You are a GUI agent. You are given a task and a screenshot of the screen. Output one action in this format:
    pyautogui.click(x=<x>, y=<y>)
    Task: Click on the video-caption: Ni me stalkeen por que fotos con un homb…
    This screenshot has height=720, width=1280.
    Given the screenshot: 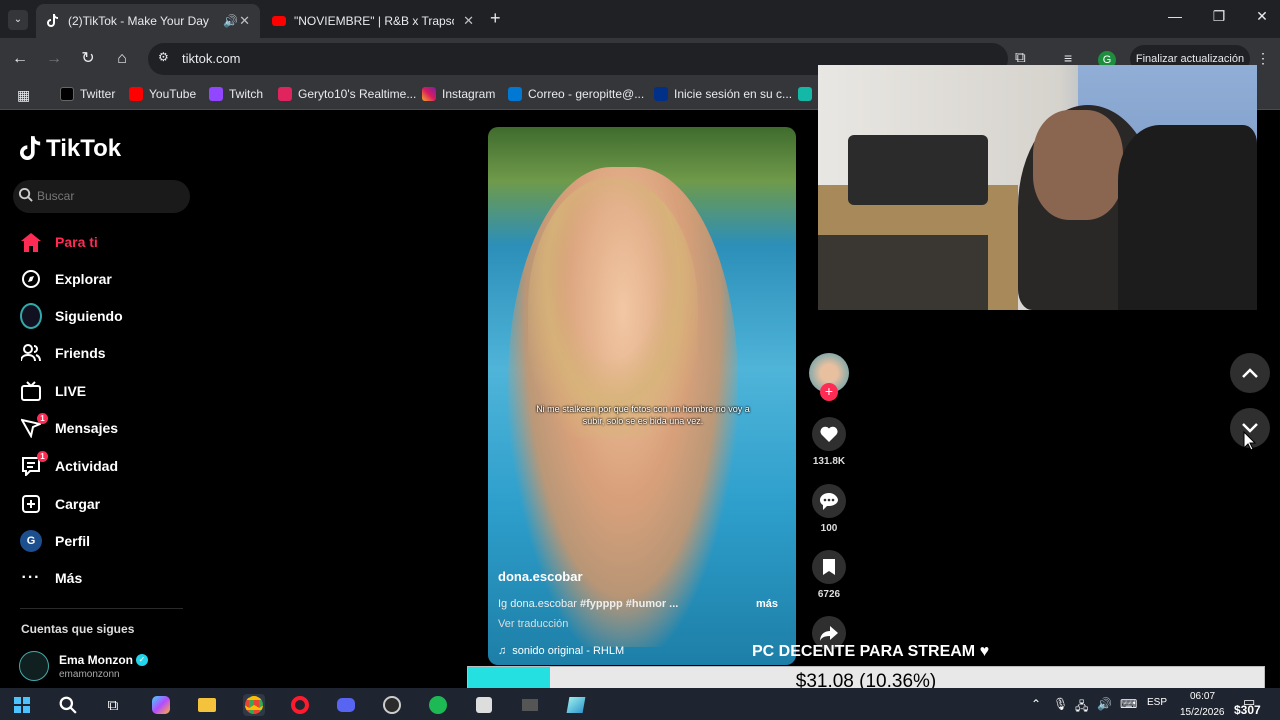 What is the action you would take?
    pyautogui.click(x=643, y=415)
    